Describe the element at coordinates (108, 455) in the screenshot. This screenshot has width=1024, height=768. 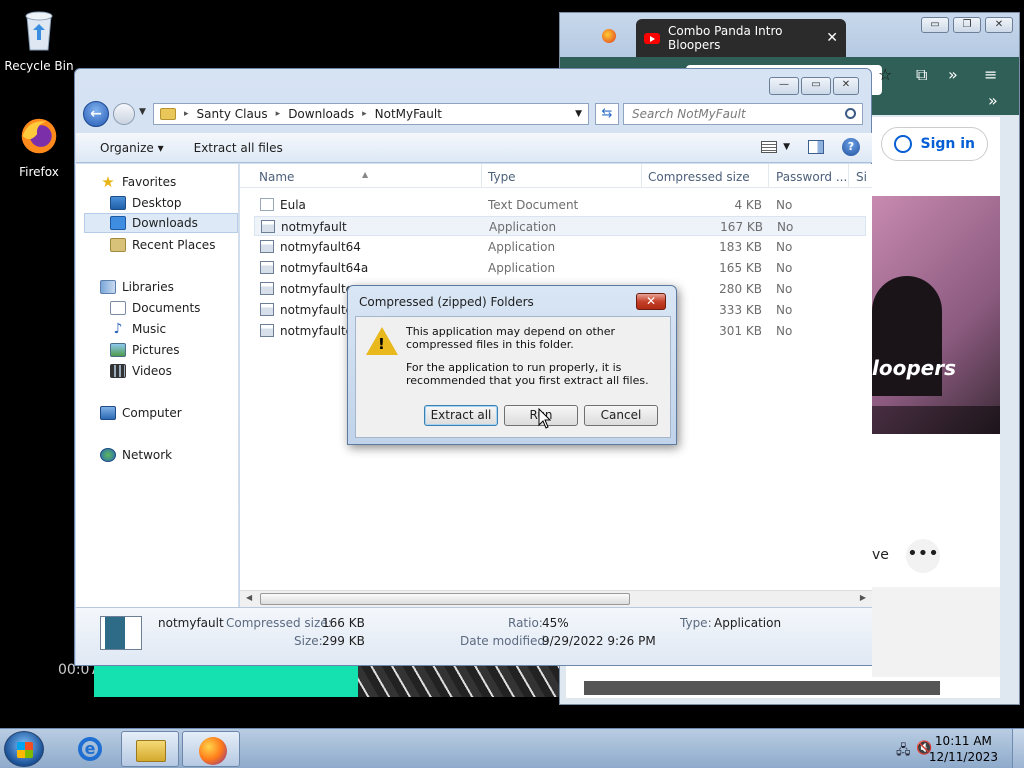
I see `network-icon` at that location.